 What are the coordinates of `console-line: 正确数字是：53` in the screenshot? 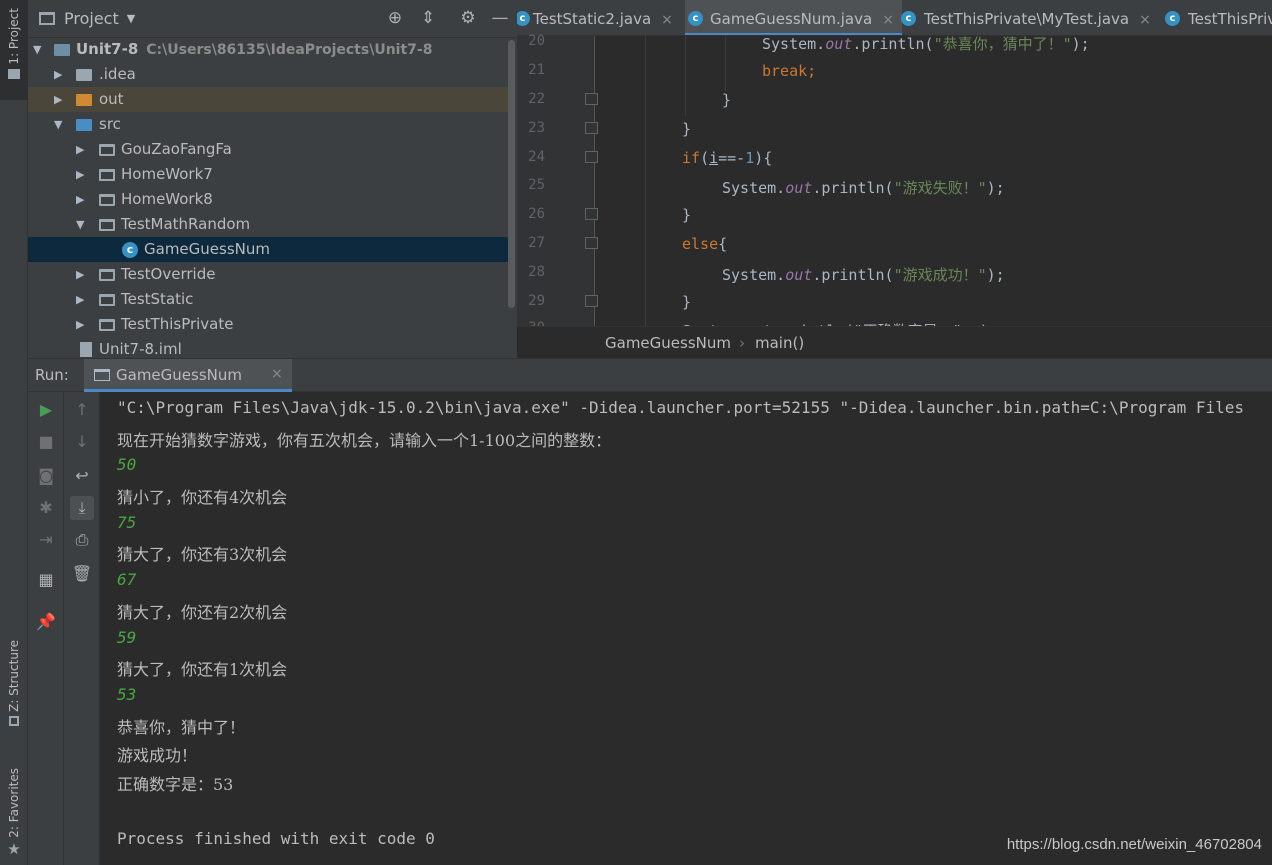 It's located at (175, 784).